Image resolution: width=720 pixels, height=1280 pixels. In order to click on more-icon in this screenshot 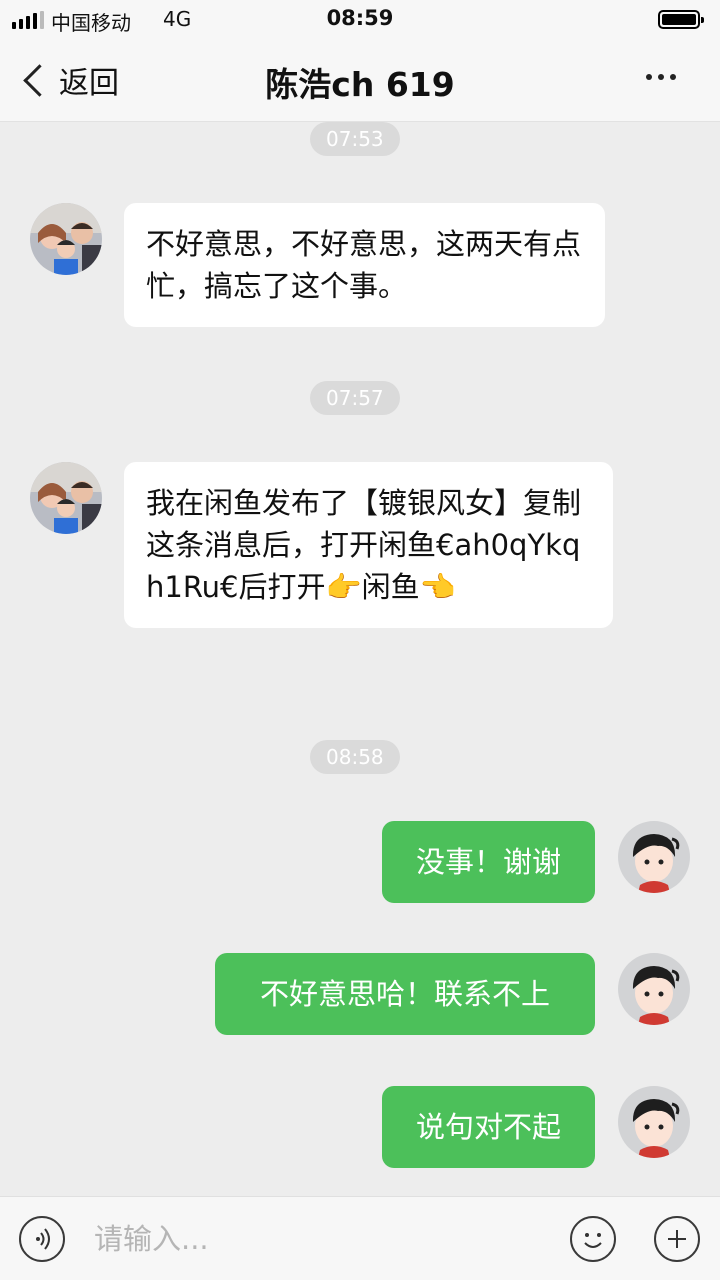, I will do `click(661, 77)`.